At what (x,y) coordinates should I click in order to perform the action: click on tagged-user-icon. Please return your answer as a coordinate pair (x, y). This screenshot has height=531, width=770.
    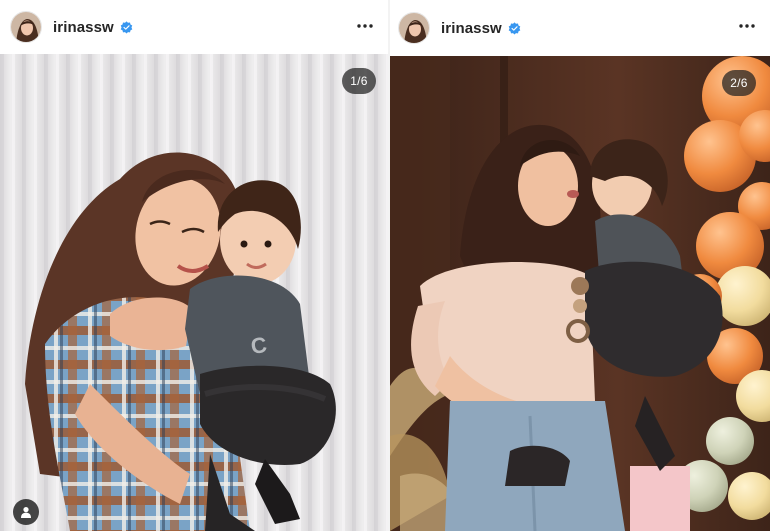
    Looking at the image, I should click on (26, 512).